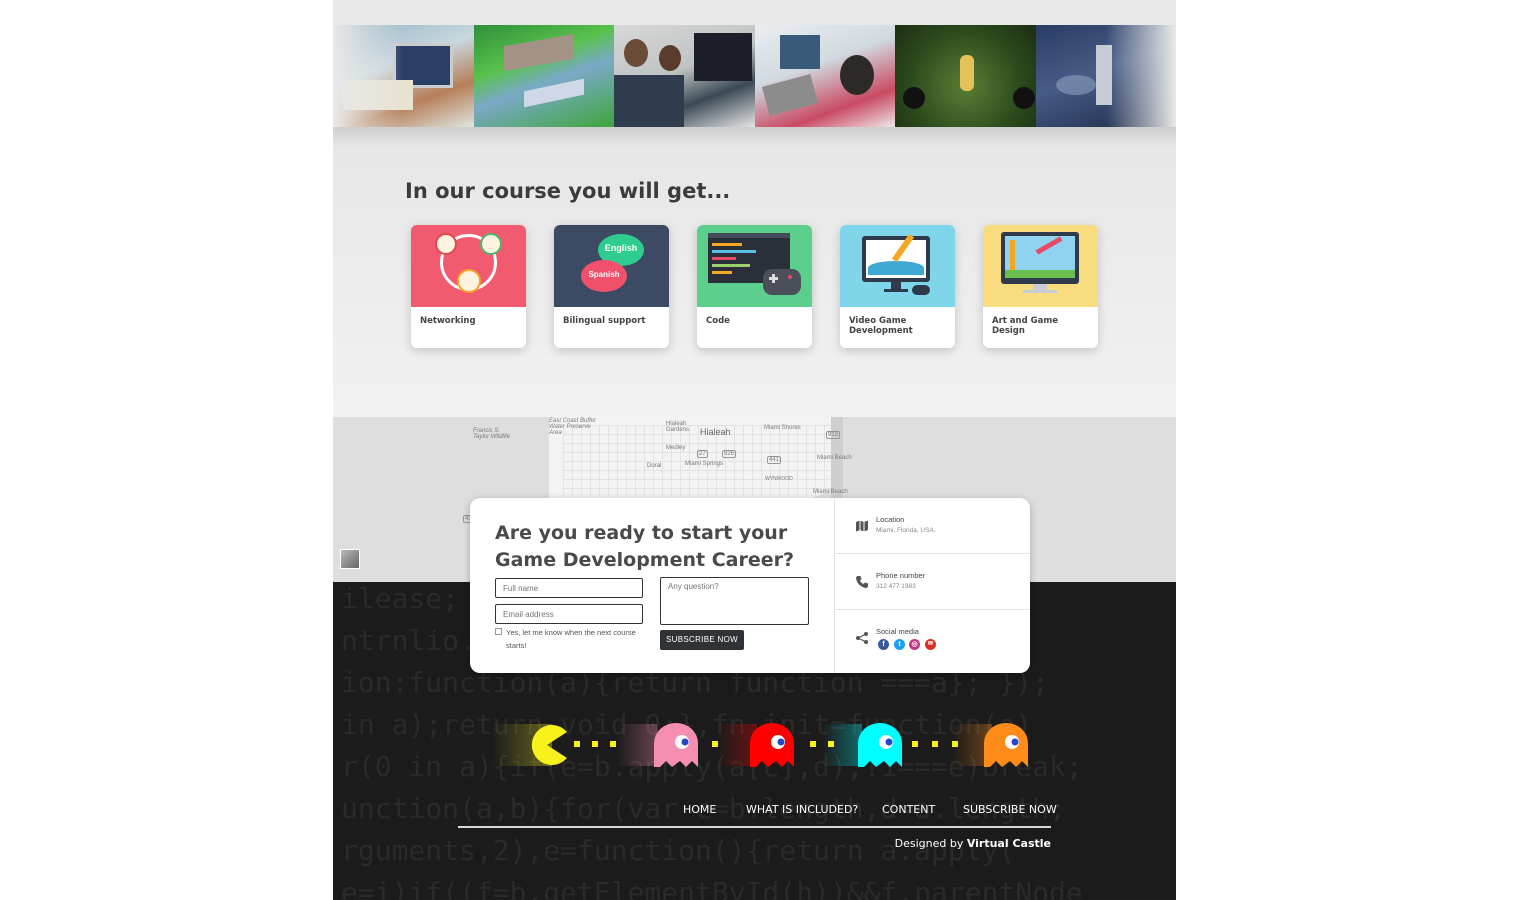 The height and width of the screenshot is (900, 1533). Describe the element at coordinates (1006, 745) in the screenshot. I see `ghost-orange-icon` at that location.